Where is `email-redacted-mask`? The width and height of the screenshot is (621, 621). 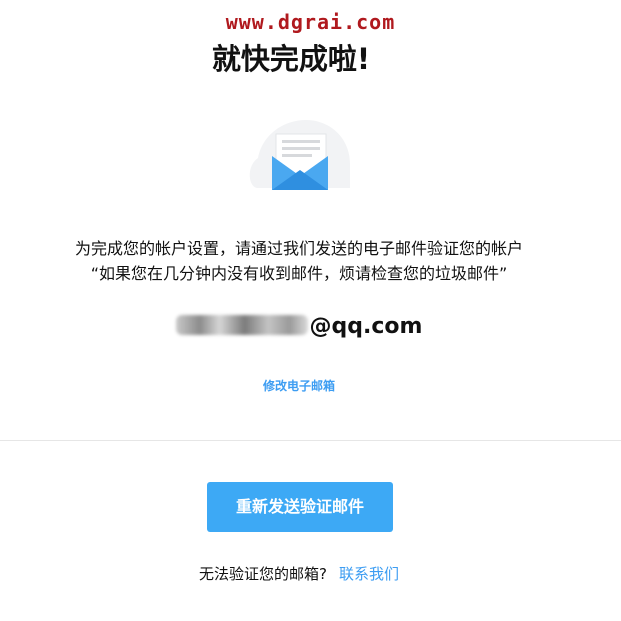 email-redacted-mask is located at coordinates (241, 325).